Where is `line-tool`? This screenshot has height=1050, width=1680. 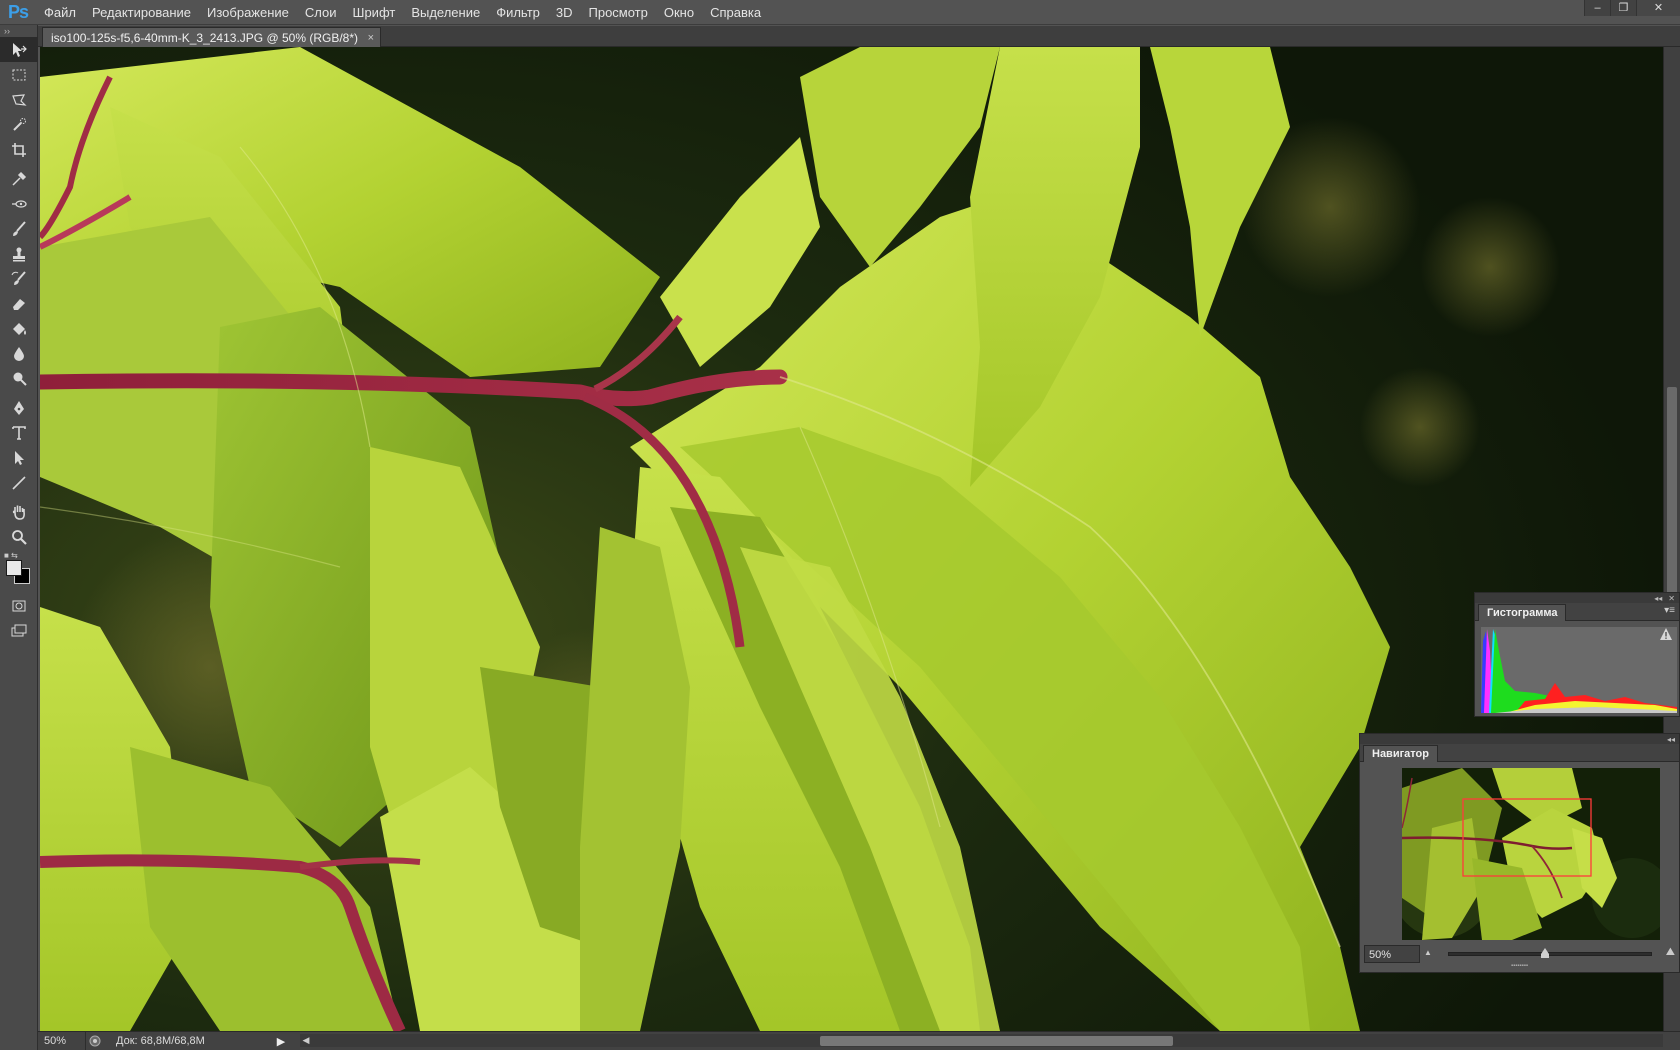
line-tool is located at coordinates (19, 482).